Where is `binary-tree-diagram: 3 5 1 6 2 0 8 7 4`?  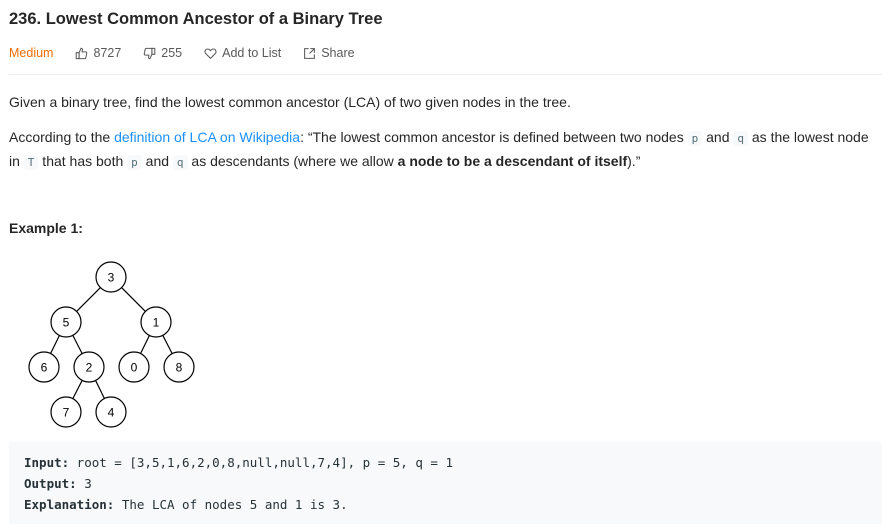
binary-tree-diagram: 3 5 1 6 2 0 8 7 4 is located at coordinates (111, 344).